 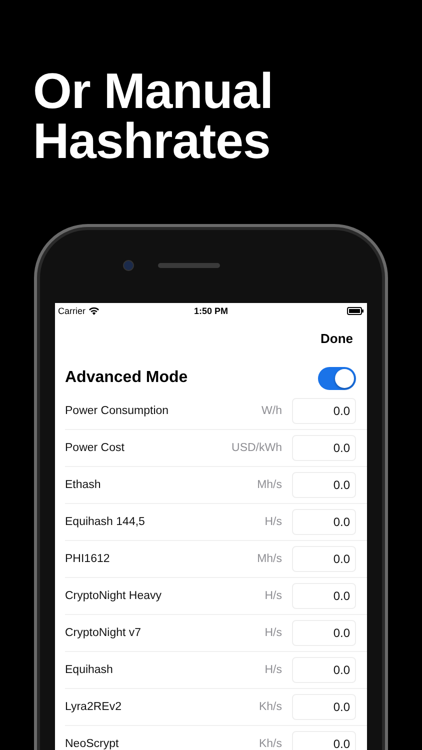 I want to click on unit-label: W/h, so click(x=272, y=411).